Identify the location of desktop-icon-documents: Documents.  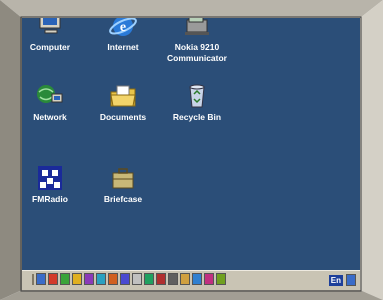
(123, 102).